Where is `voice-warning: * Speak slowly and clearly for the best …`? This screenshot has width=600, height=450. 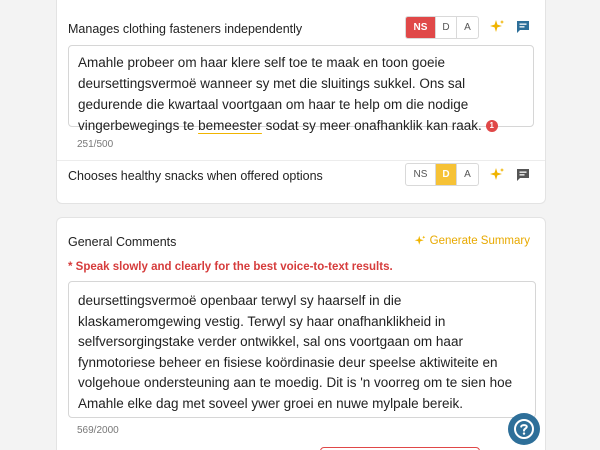 voice-warning: * Speak slowly and clearly for the best … is located at coordinates (230, 267).